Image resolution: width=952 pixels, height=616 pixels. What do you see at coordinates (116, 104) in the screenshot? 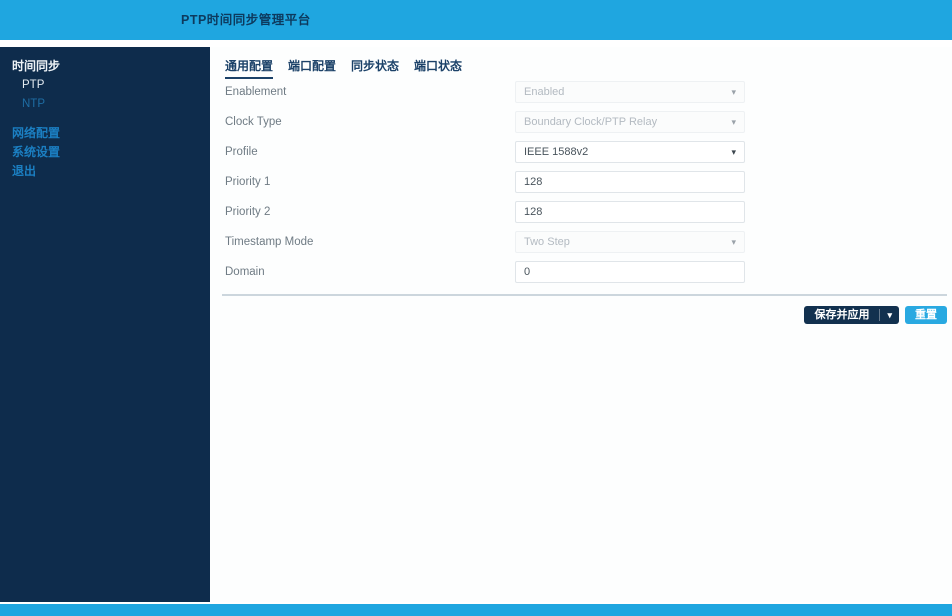
I see `sidebar-item-ntp: NTP` at bounding box center [116, 104].